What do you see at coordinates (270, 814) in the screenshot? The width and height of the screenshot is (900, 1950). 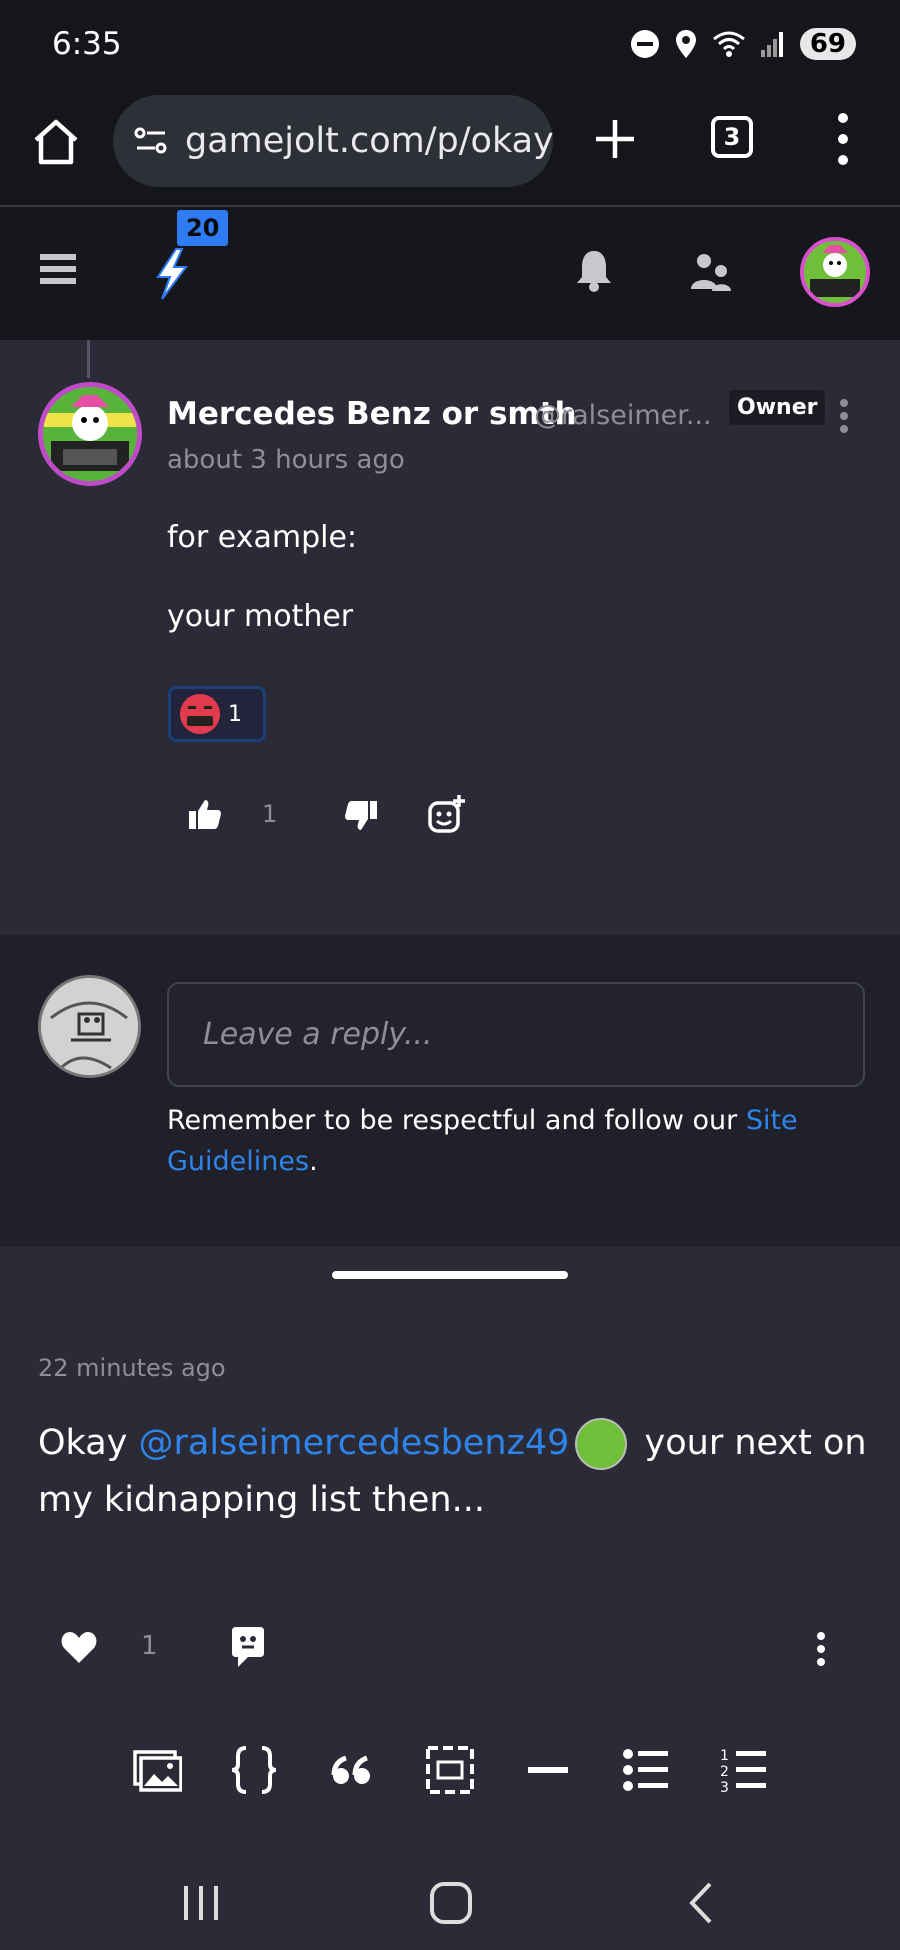 I see `like-count: 1` at bounding box center [270, 814].